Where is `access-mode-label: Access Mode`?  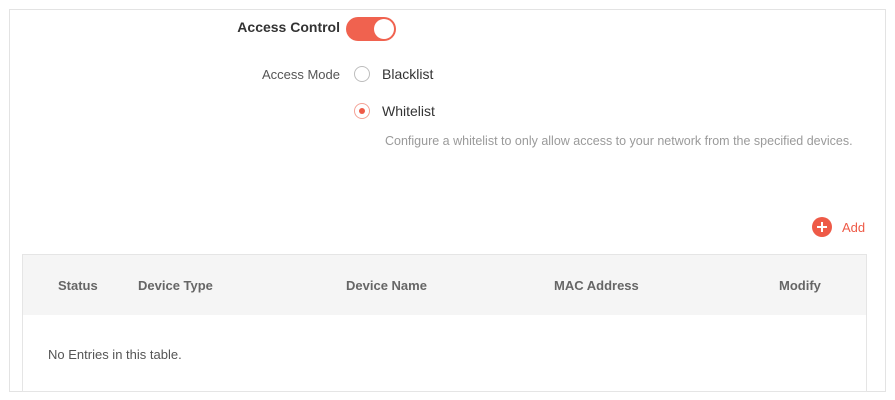 access-mode-label: Access Mode is located at coordinates (300, 74).